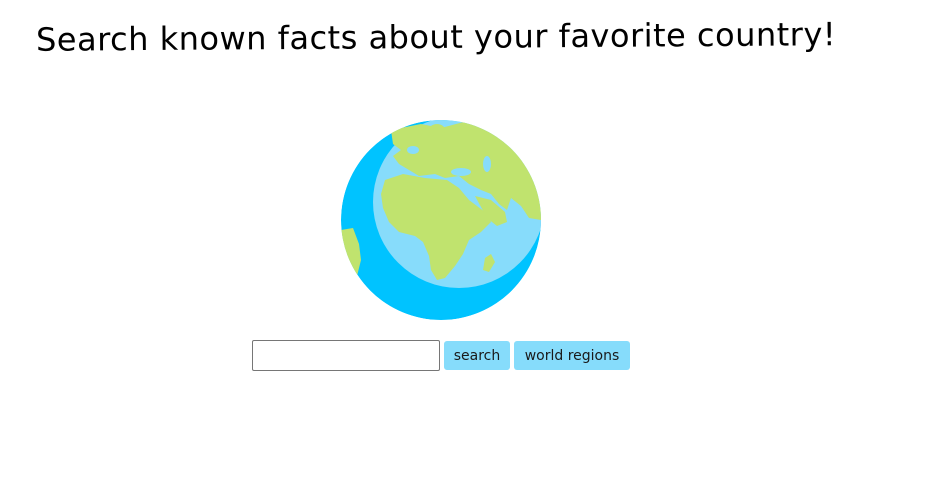 Image resolution: width=926 pixels, height=502 pixels. What do you see at coordinates (477, 355) in the screenshot?
I see `search-button: search` at bounding box center [477, 355].